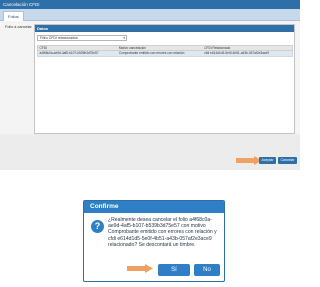 This screenshot has height=287, width=320. I want to click on column-header-cfdi: CFDI, so click(77, 48).